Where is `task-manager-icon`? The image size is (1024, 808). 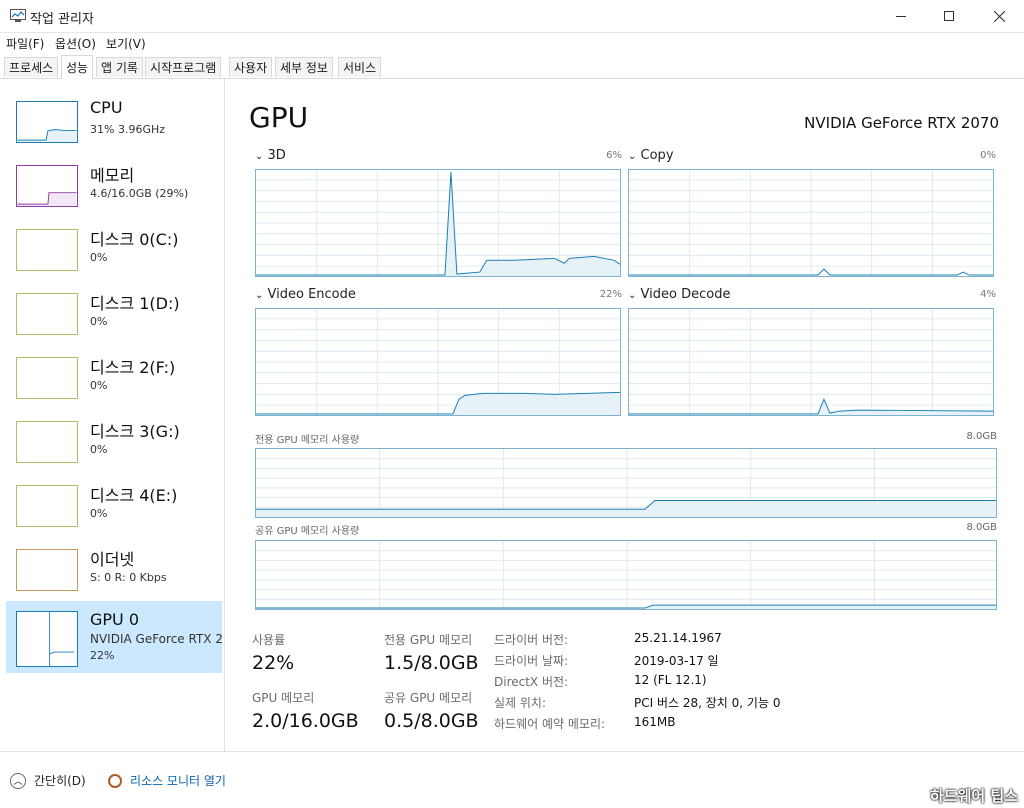 task-manager-icon is located at coordinates (18, 15).